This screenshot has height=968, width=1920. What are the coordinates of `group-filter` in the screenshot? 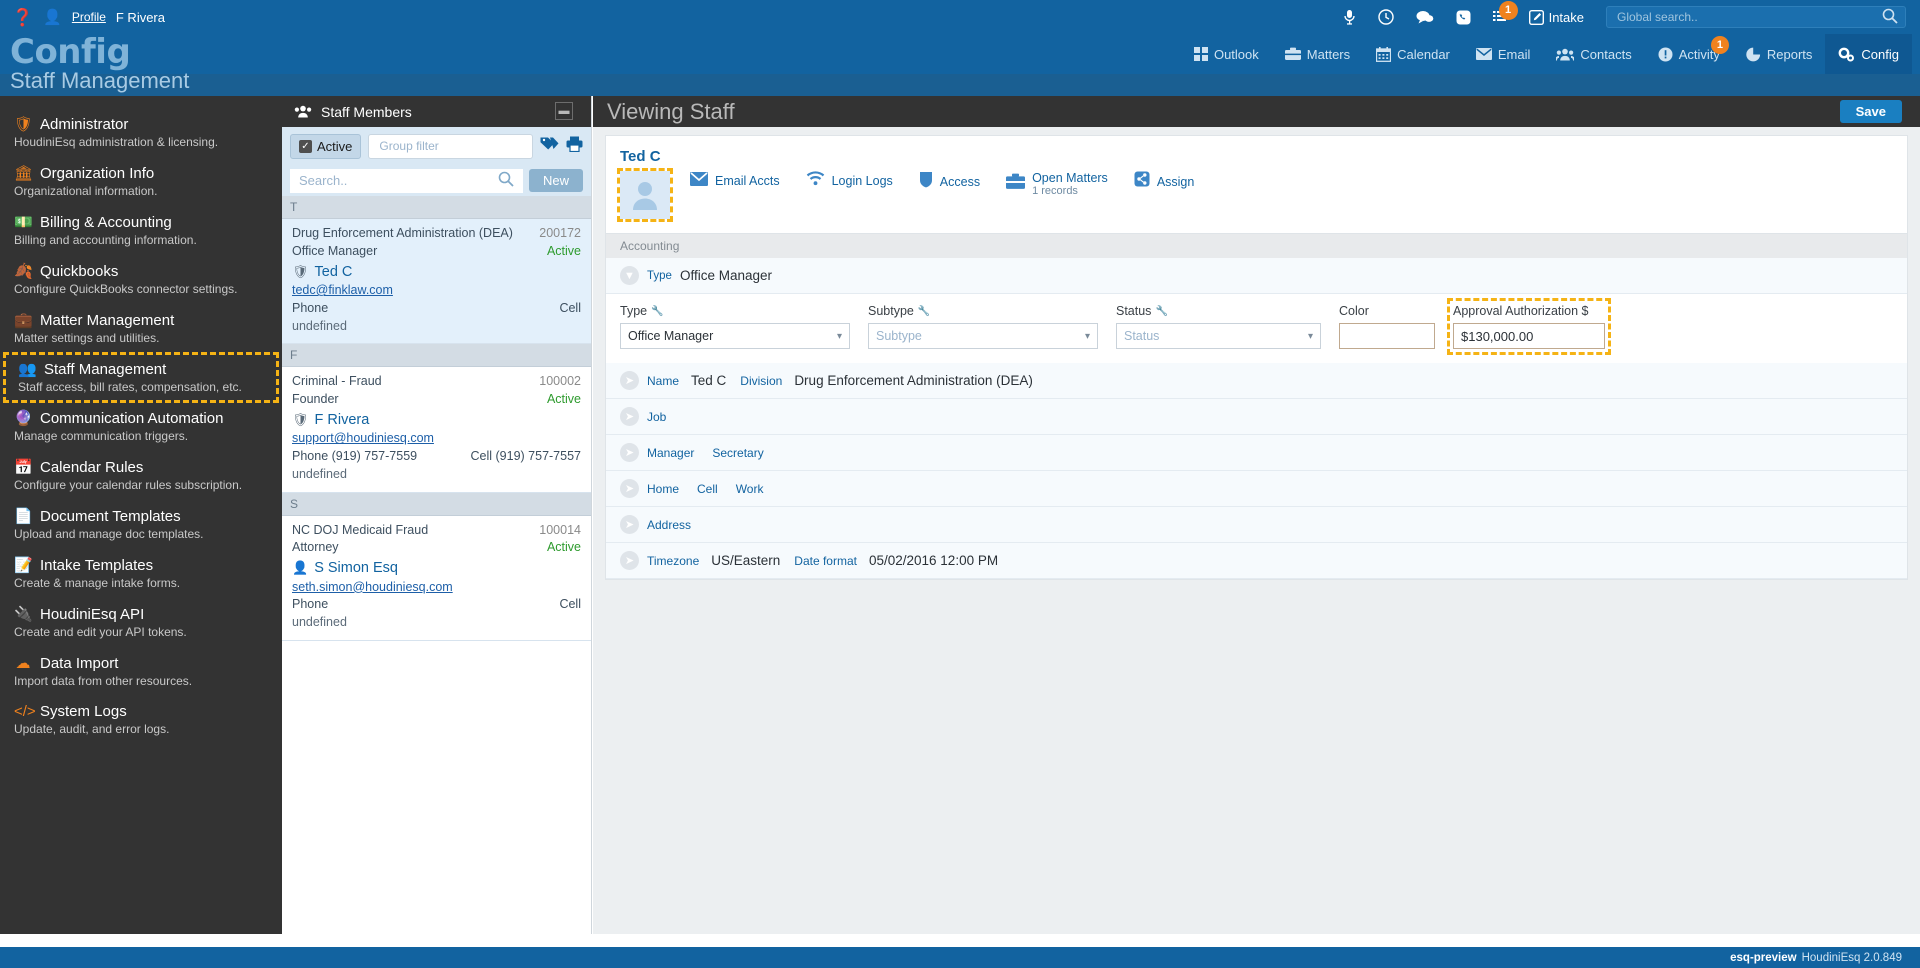 It's located at (450, 146).